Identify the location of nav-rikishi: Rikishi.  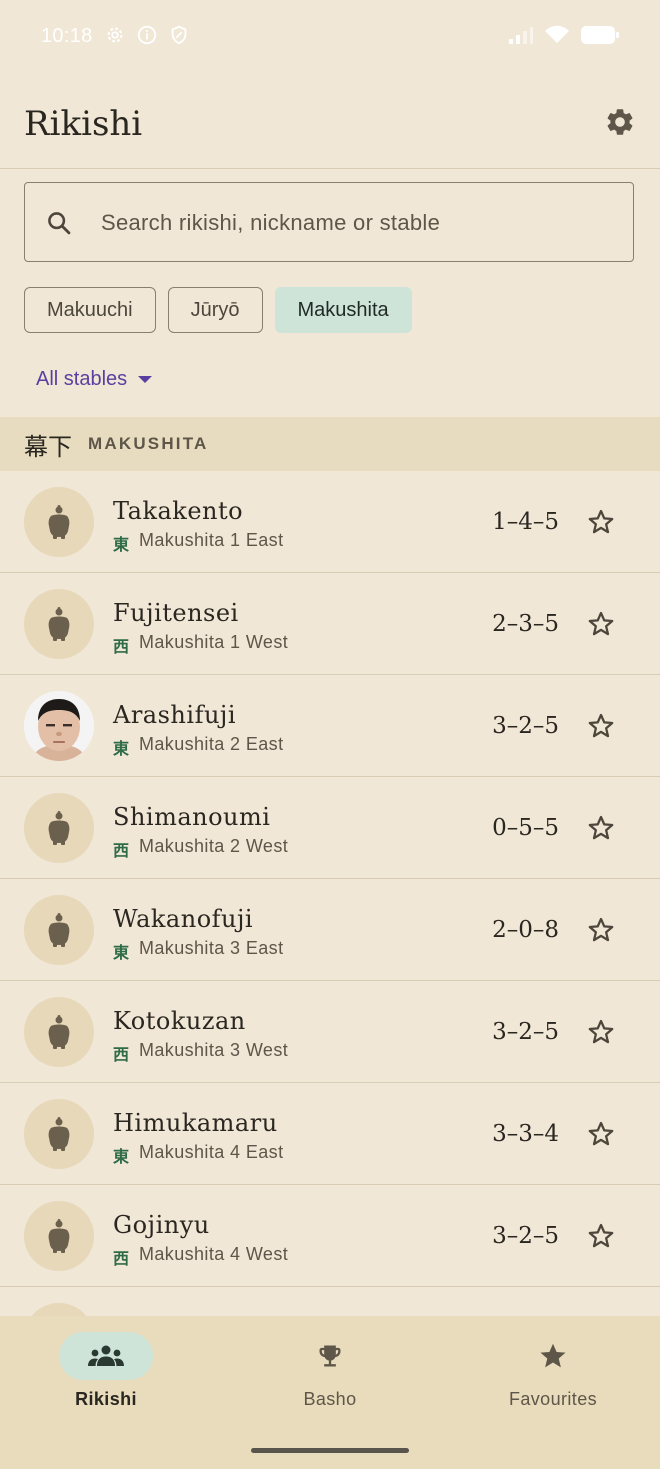
(106, 1377).